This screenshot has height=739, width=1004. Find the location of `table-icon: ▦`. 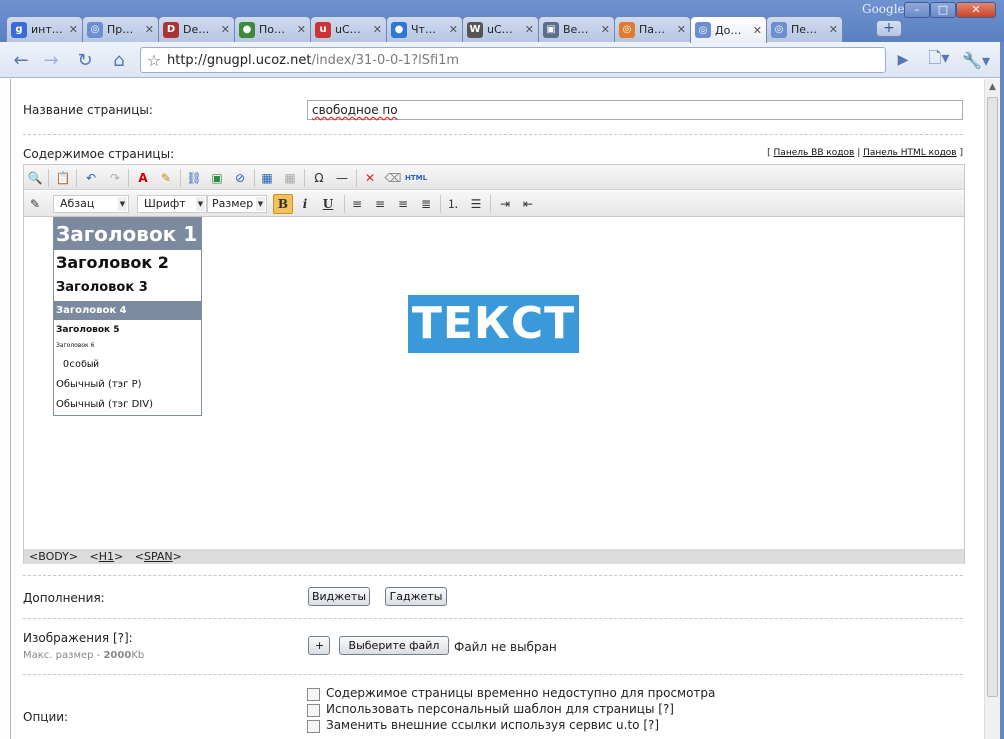

table-icon: ▦ is located at coordinates (267, 177).